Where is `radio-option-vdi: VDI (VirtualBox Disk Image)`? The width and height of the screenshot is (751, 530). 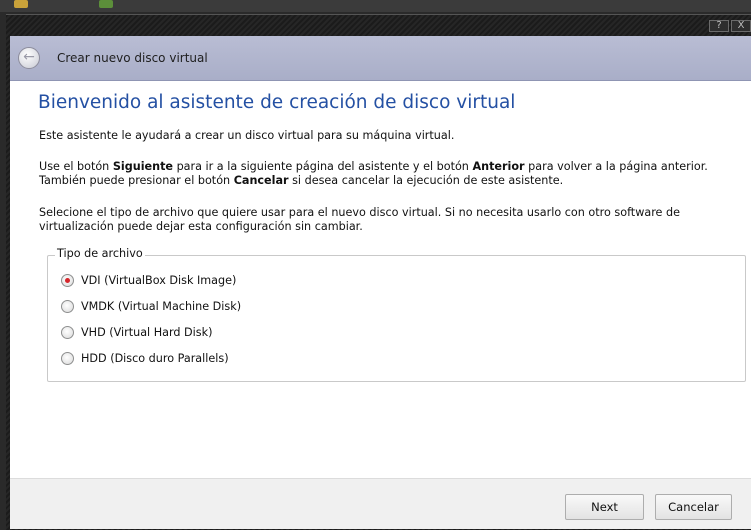
radio-option-vdi: VDI (VirtualBox Disk Image) is located at coordinates (148, 280).